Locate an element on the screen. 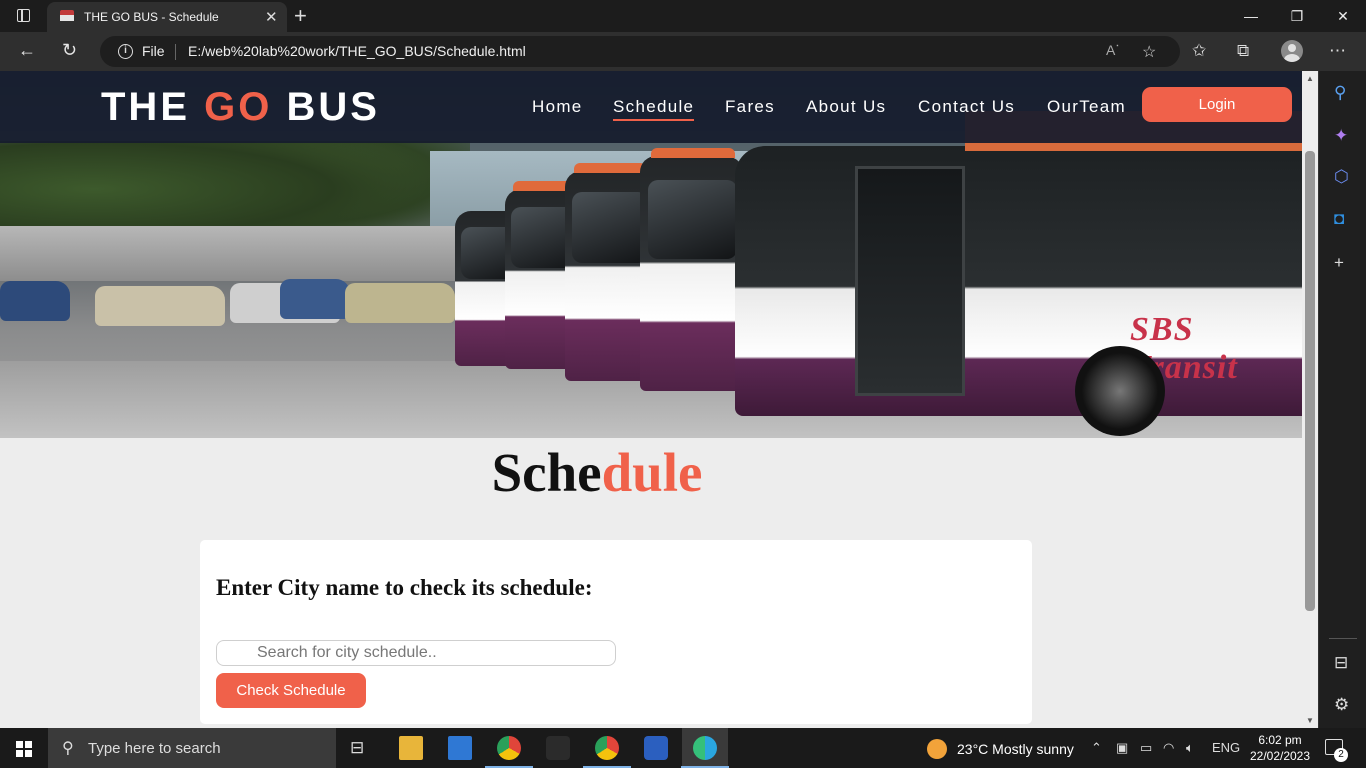 The height and width of the screenshot is (768, 1366). more-menu-icon: ⋯ is located at coordinates (1337, 51).